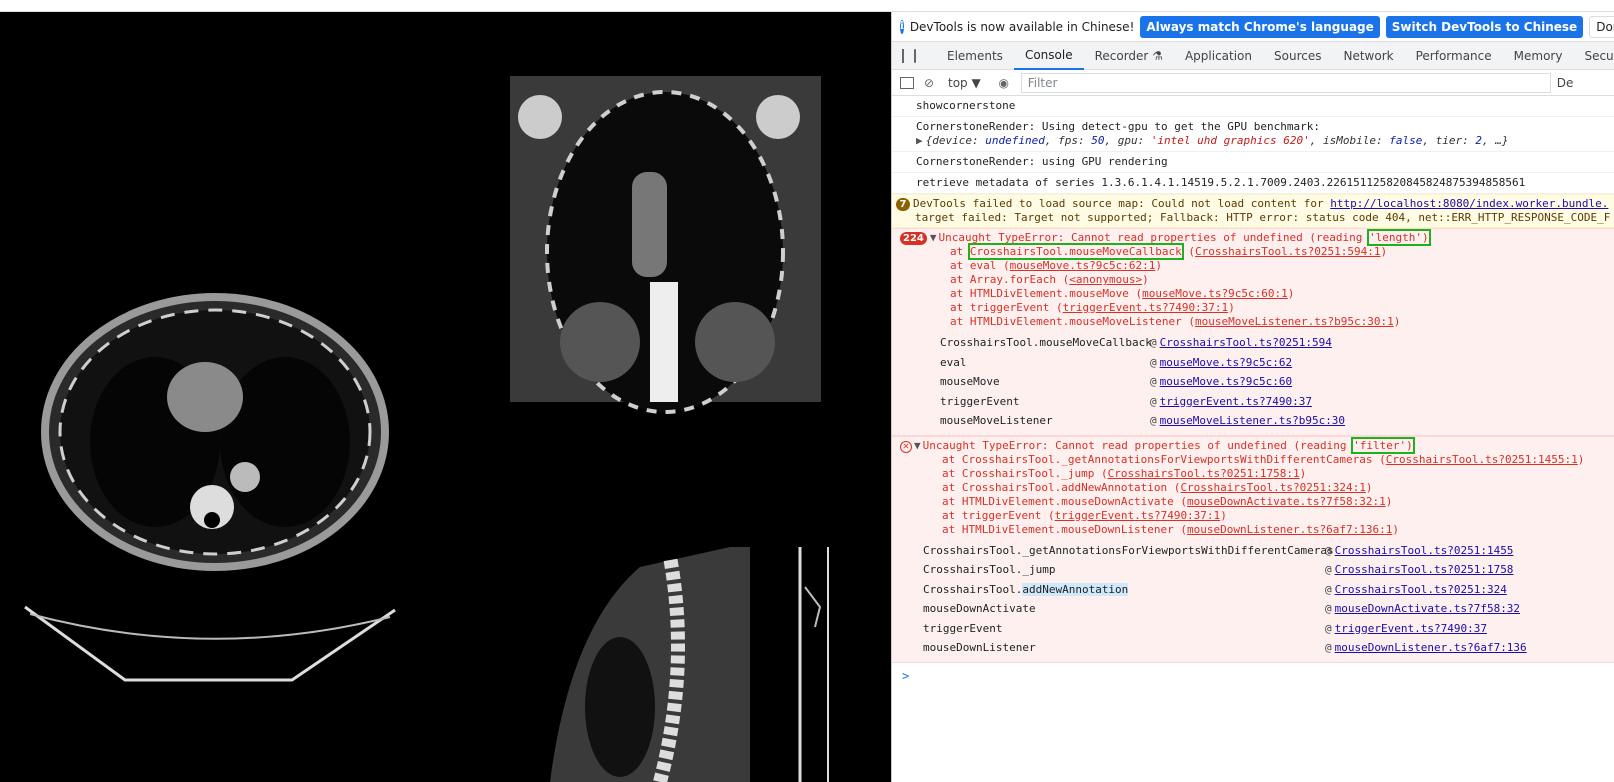 This screenshot has height=782, width=1614. What do you see at coordinates (975, 56) in the screenshot?
I see `tab-elements: Elements` at bounding box center [975, 56].